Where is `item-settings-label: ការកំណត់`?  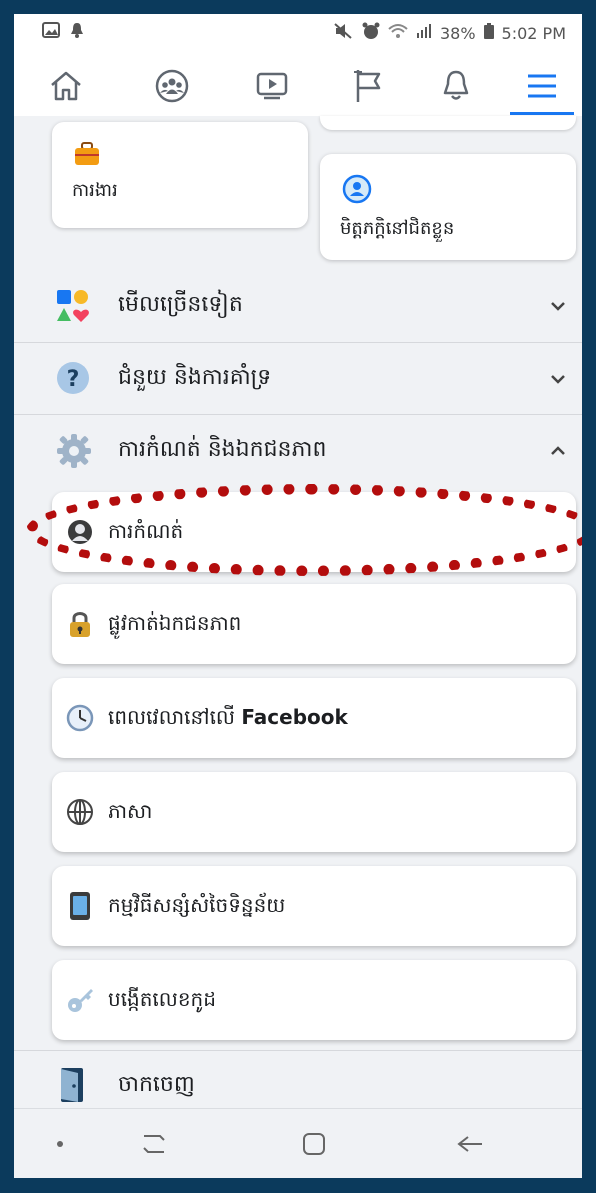 item-settings-label: ការកំណត់ is located at coordinates (146, 531).